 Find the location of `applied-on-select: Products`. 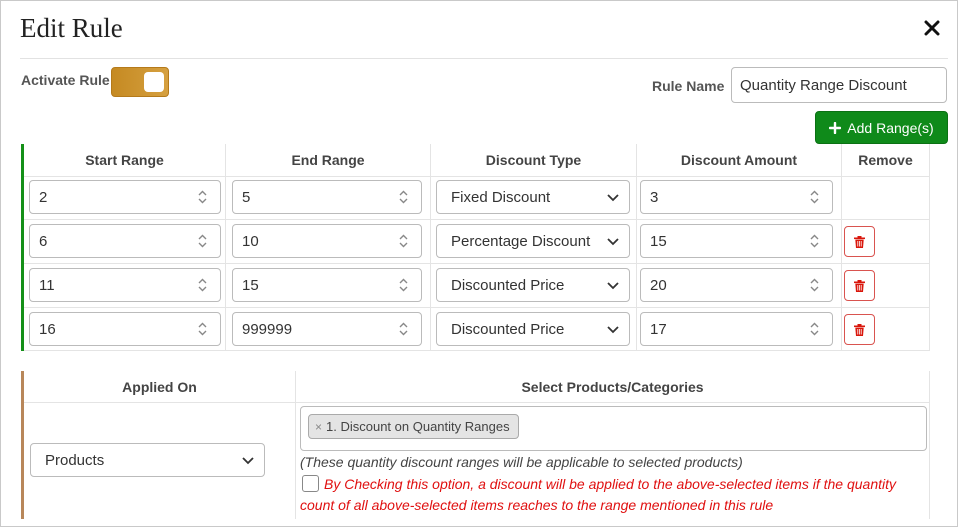

applied-on-select: Products is located at coordinates (147, 460).